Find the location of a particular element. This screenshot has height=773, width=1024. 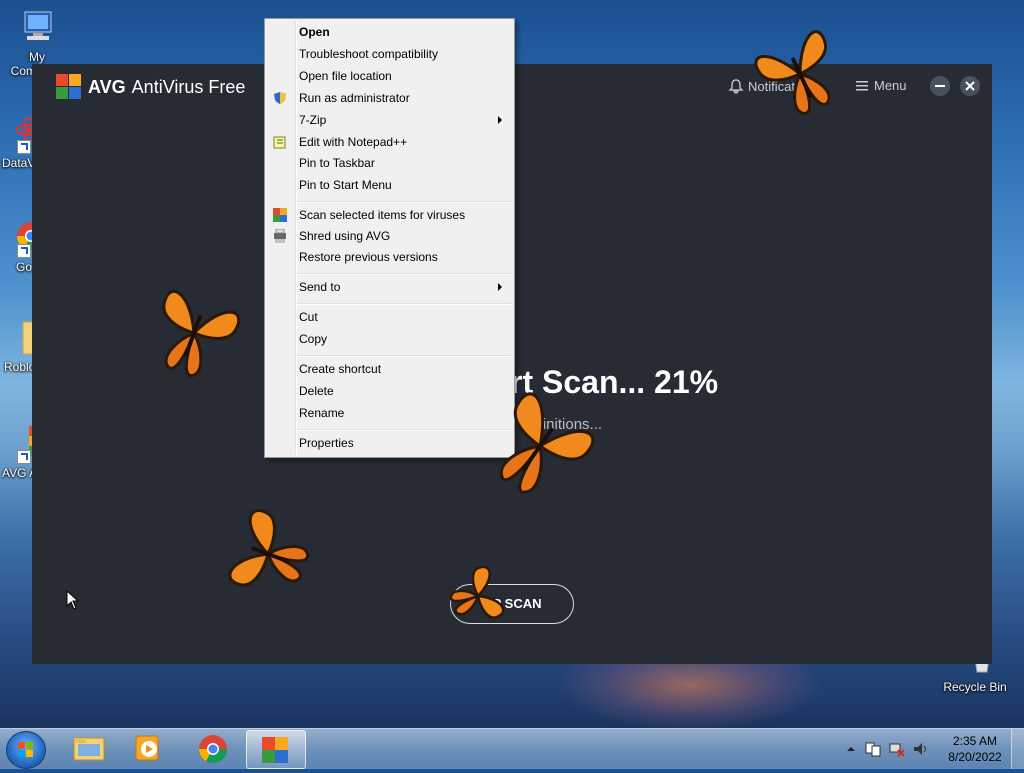

volume-icon is located at coordinates (921, 749).